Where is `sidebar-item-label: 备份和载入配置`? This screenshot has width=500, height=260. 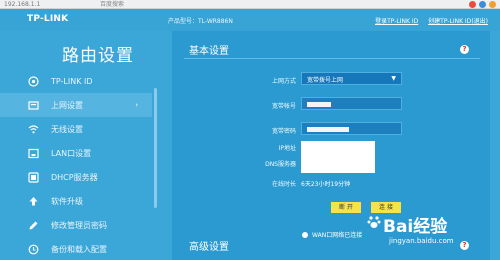 sidebar-item-label: 备份和载入配置 is located at coordinates (79, 249).